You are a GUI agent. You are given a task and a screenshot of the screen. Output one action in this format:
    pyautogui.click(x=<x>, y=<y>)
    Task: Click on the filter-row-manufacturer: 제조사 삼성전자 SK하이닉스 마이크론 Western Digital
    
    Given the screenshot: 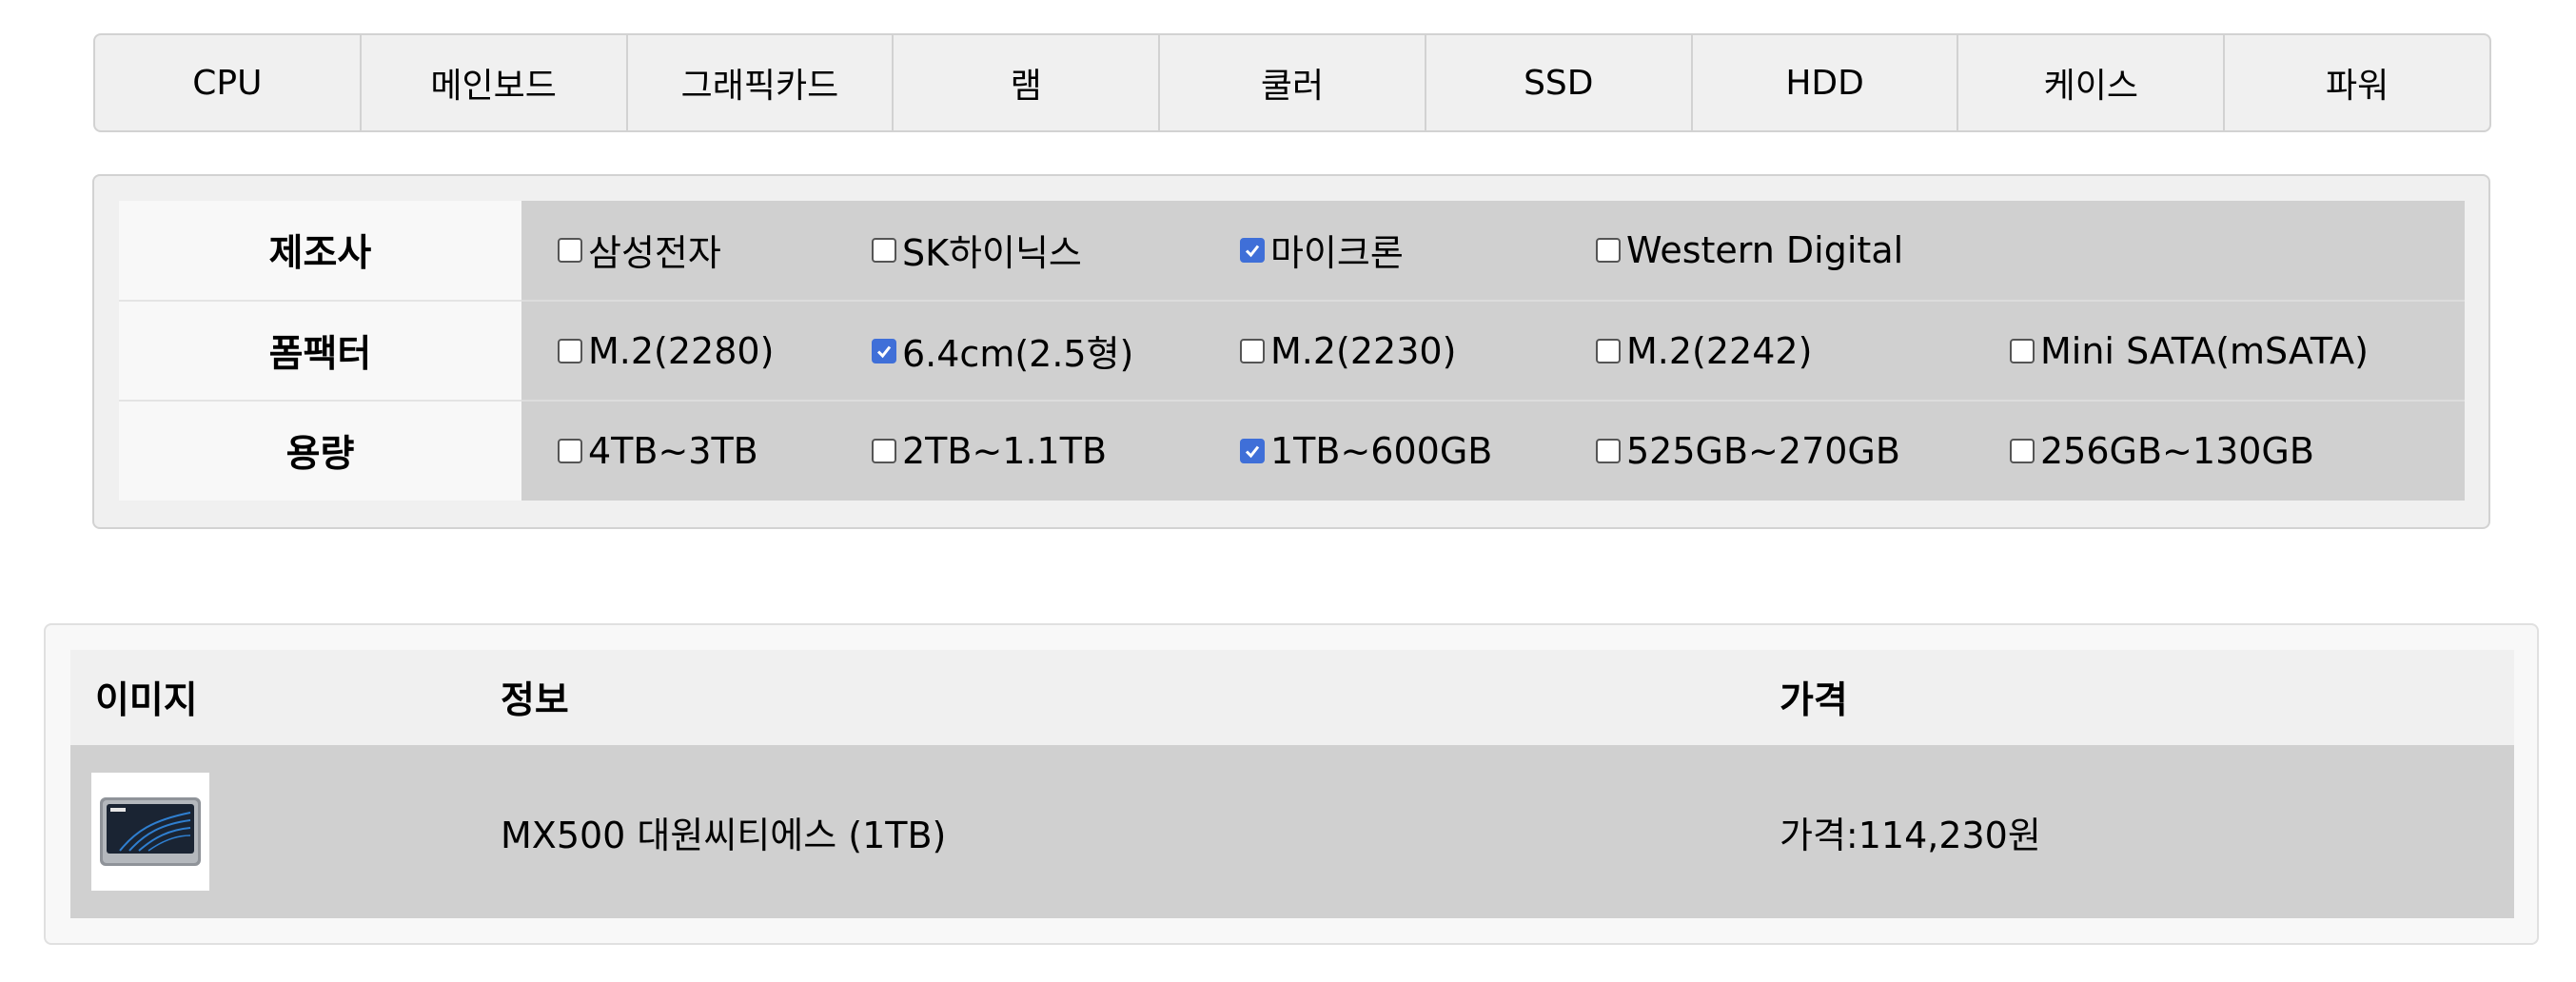 What is the action you would take?
    pyautogui.click(x=1292, y=251)
    